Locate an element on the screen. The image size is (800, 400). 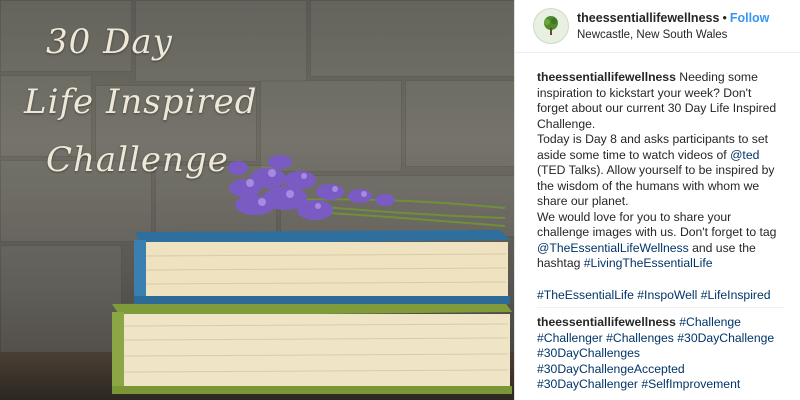
lower-book-spine is located at coordinates (118, 352).